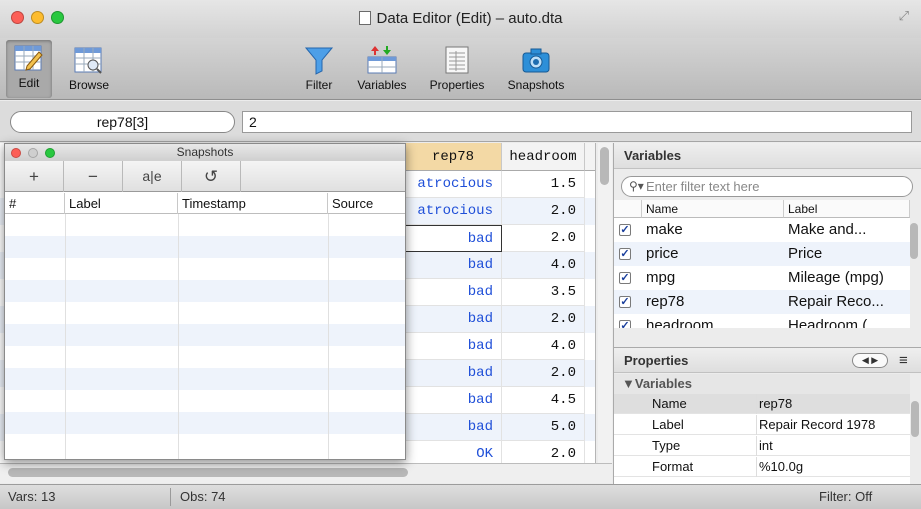 The width and height of the screenshot is (921, 509). Describe the element at coordinates (319, 66) in the screenshot. I see `filter-button: Filter` at that location.